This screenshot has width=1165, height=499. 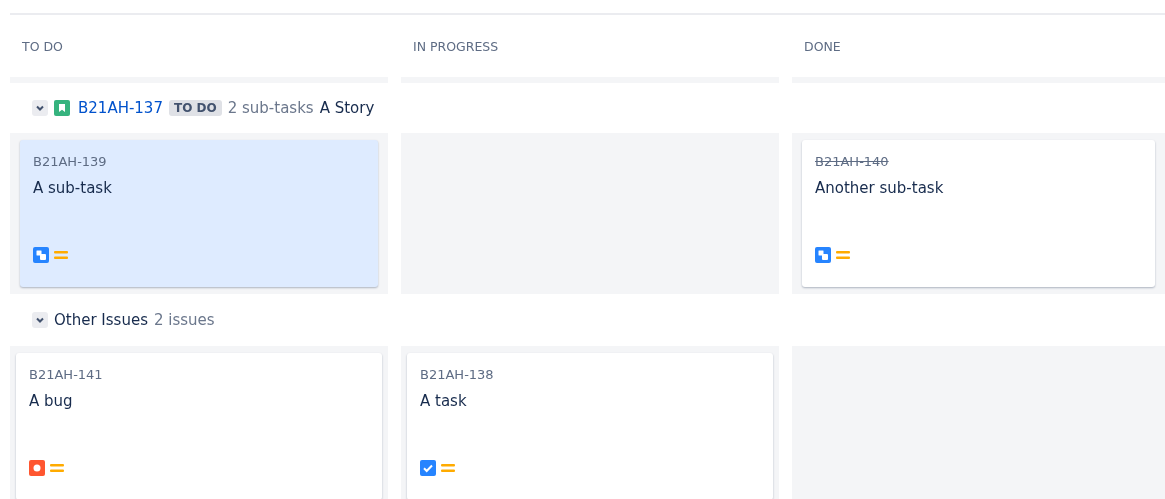 I want to click on issue-count: 2 issues, so click(x=184, y=320).